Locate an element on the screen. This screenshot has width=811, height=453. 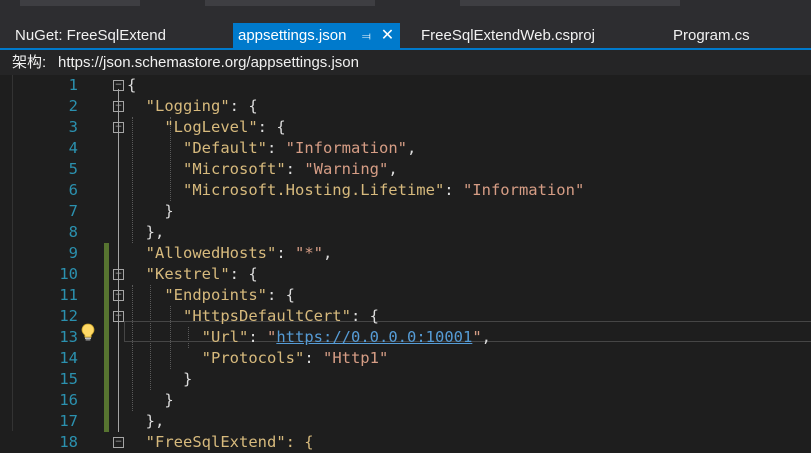
code-text: "Default": "Information", is located at coordinates (300, 148).